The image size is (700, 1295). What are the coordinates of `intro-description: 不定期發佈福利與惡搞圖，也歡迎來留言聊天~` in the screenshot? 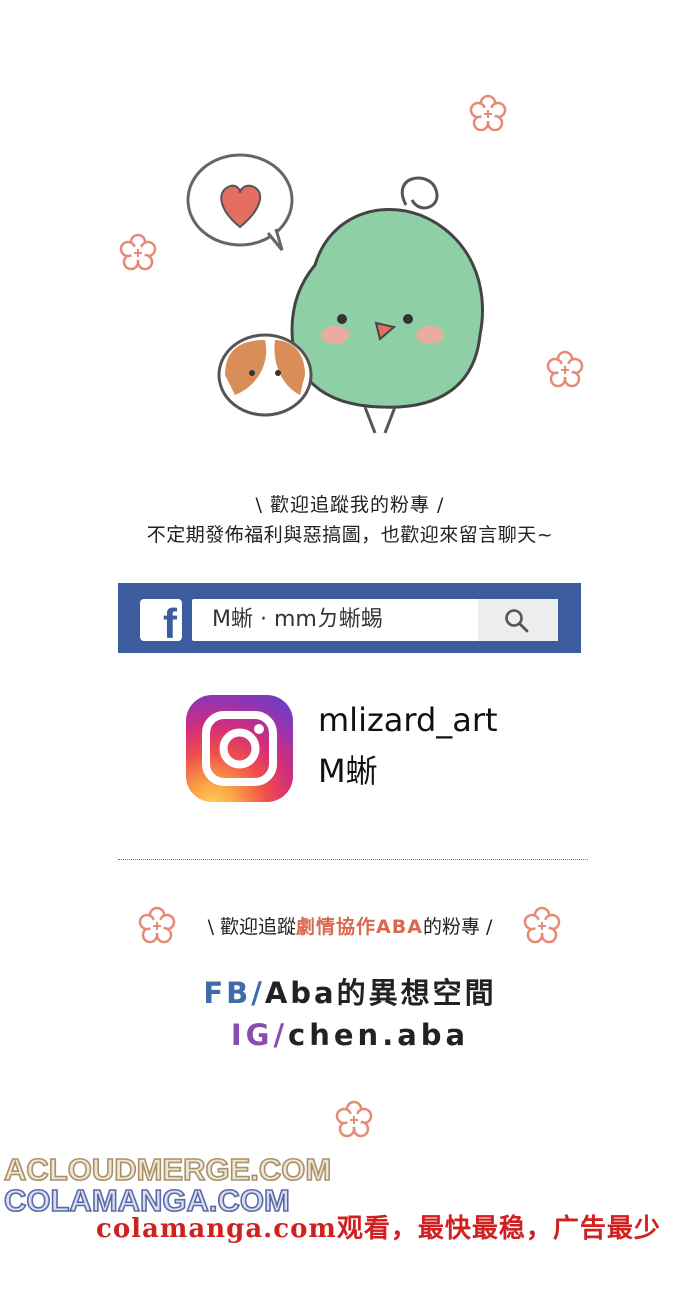 It's located at (350, 535).